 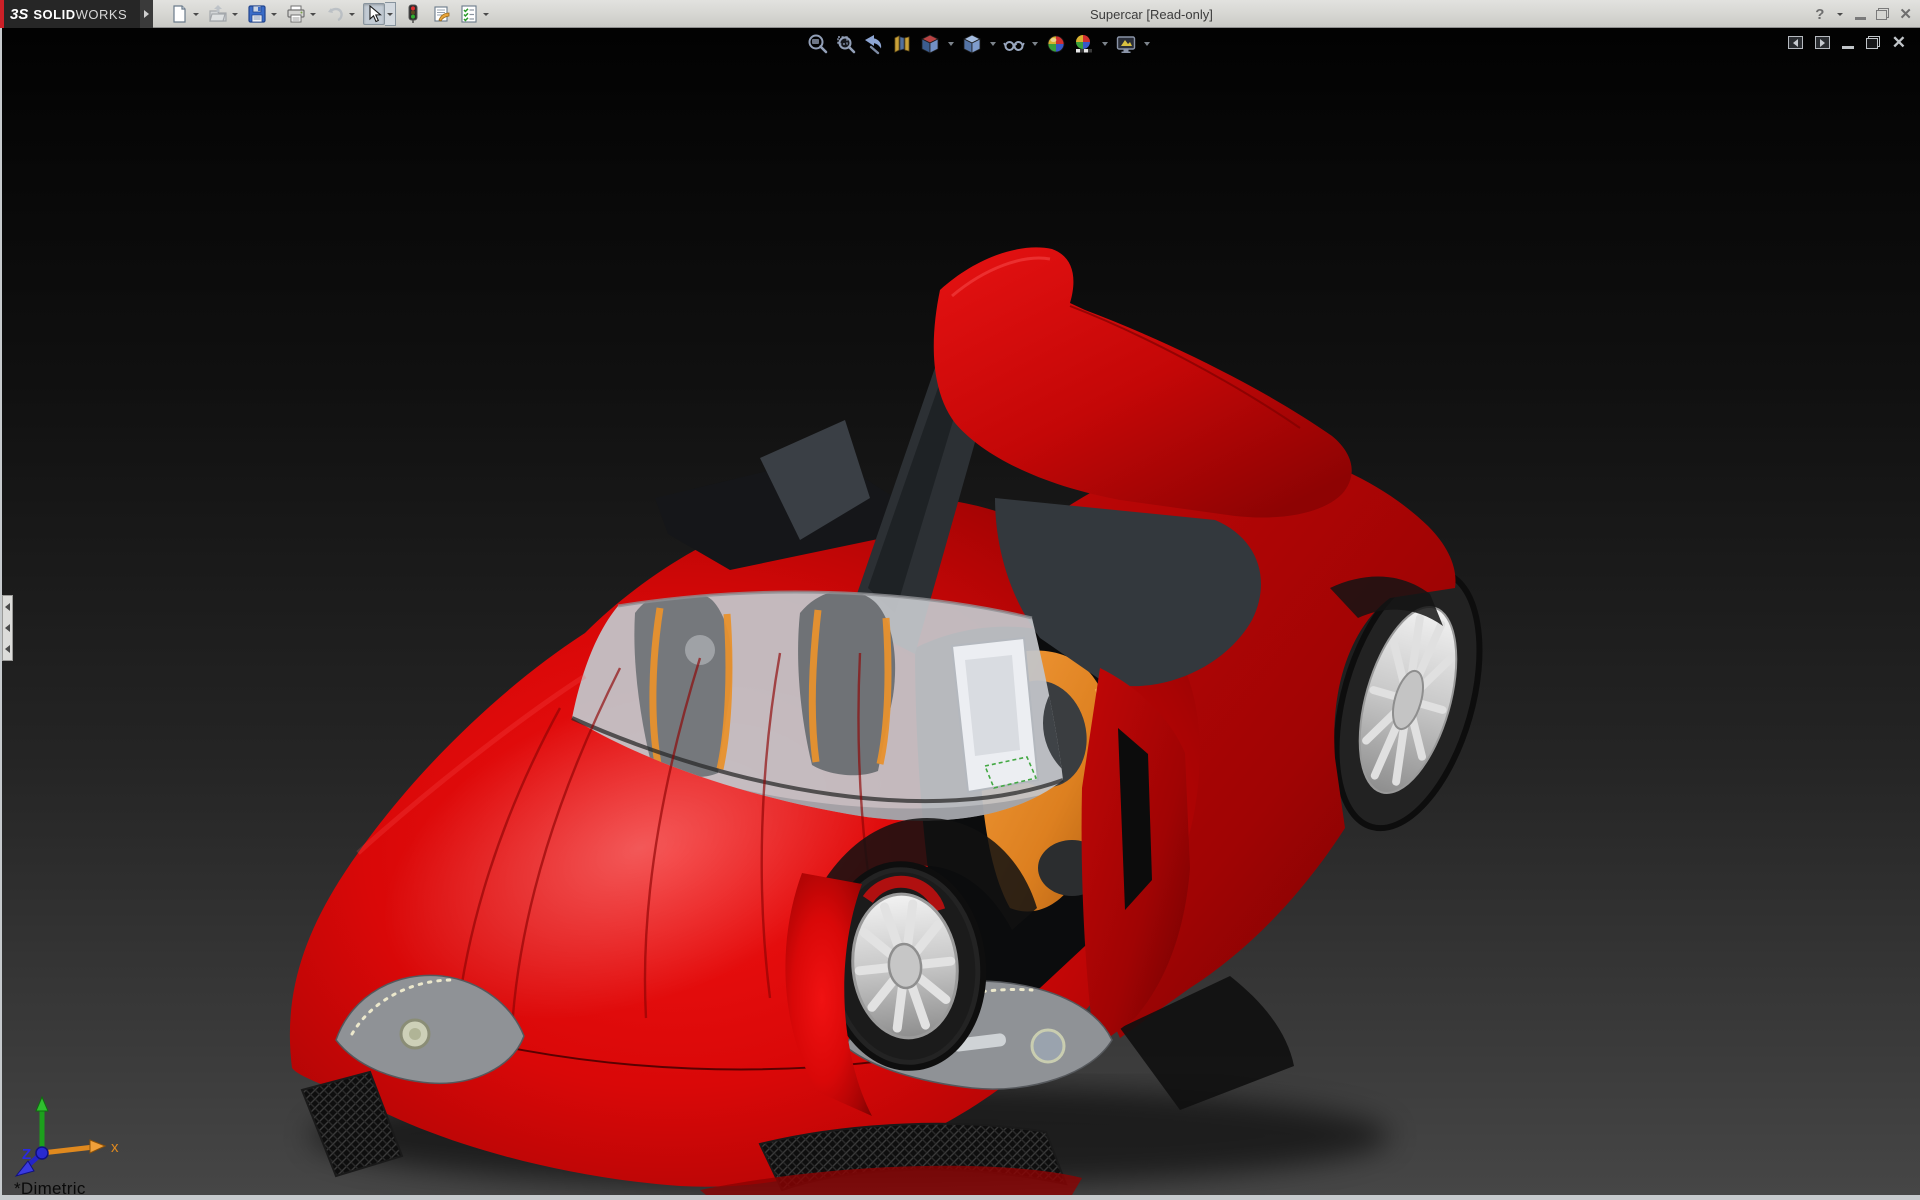 I want to click on menu-flyout-arrow, so click(x=146, y=14).